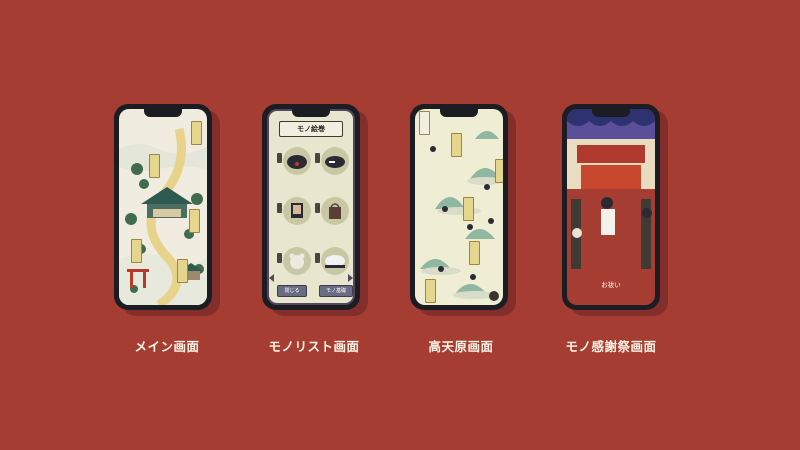 This screenshot has height=450, width=800. I want to click on phone-main, so click(163, 207).